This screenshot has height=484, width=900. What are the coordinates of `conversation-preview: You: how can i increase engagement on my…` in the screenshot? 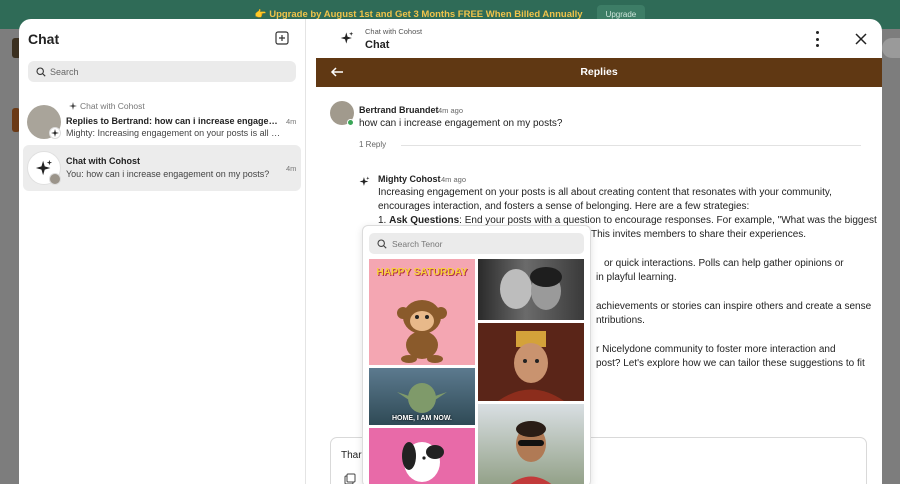 It's located at (168, 174).